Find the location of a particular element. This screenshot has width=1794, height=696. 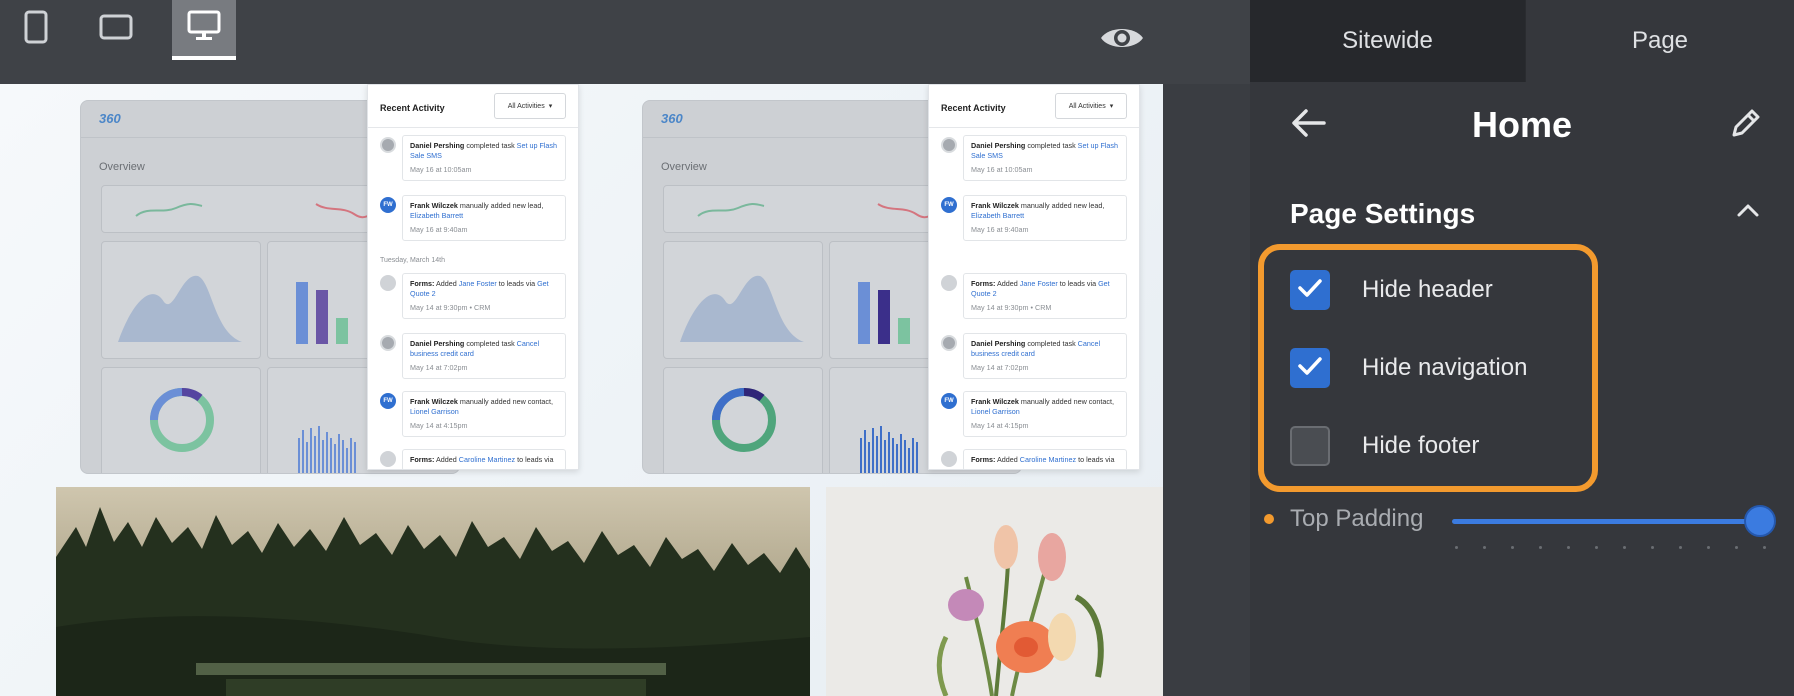

device-toolbar is located at coordinates (625, 42).